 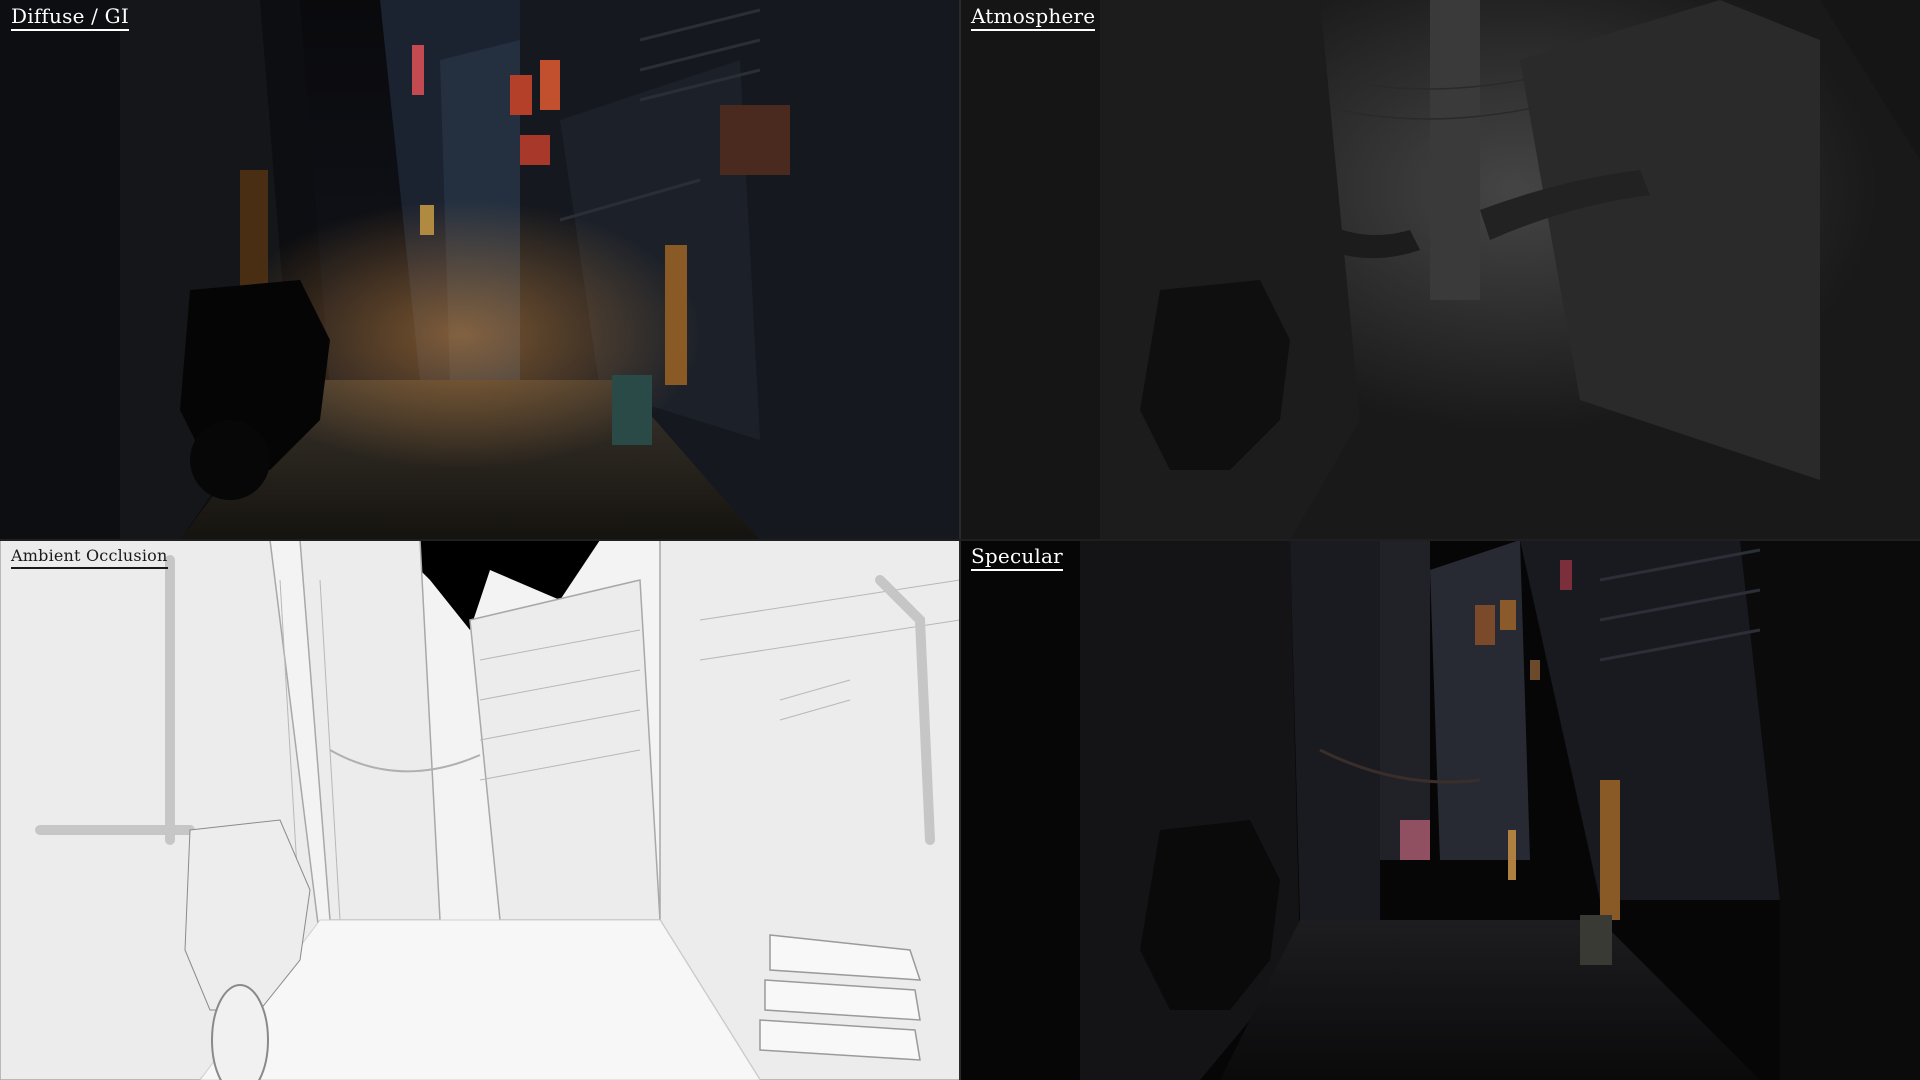 What do you see at coordinates (70, 17) in the screenshot?
I see `panel-label: Diffuse / GI` at bounding box center [70, 17].